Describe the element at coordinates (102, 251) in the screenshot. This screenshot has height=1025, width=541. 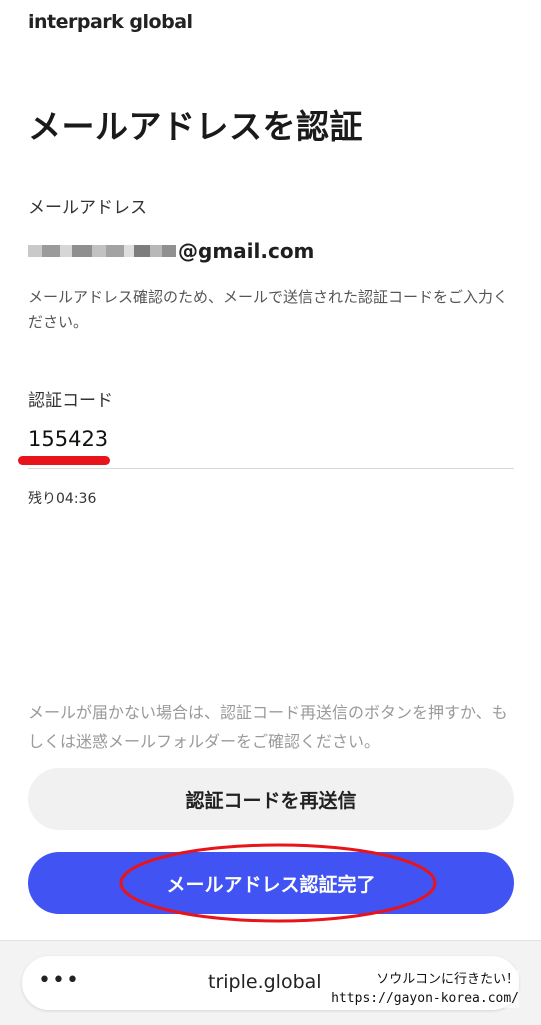
I see `email-mask-blur` at that location.